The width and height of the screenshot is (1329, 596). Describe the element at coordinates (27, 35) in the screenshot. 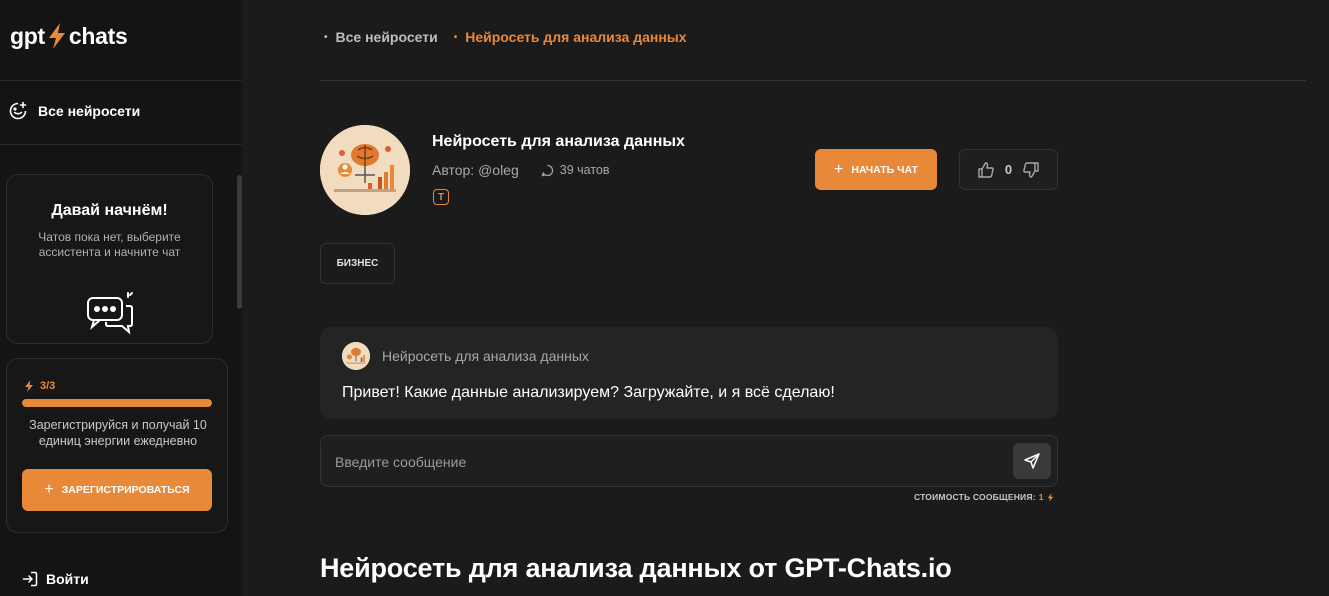

I see `logo-text-left: gpt` at that location.